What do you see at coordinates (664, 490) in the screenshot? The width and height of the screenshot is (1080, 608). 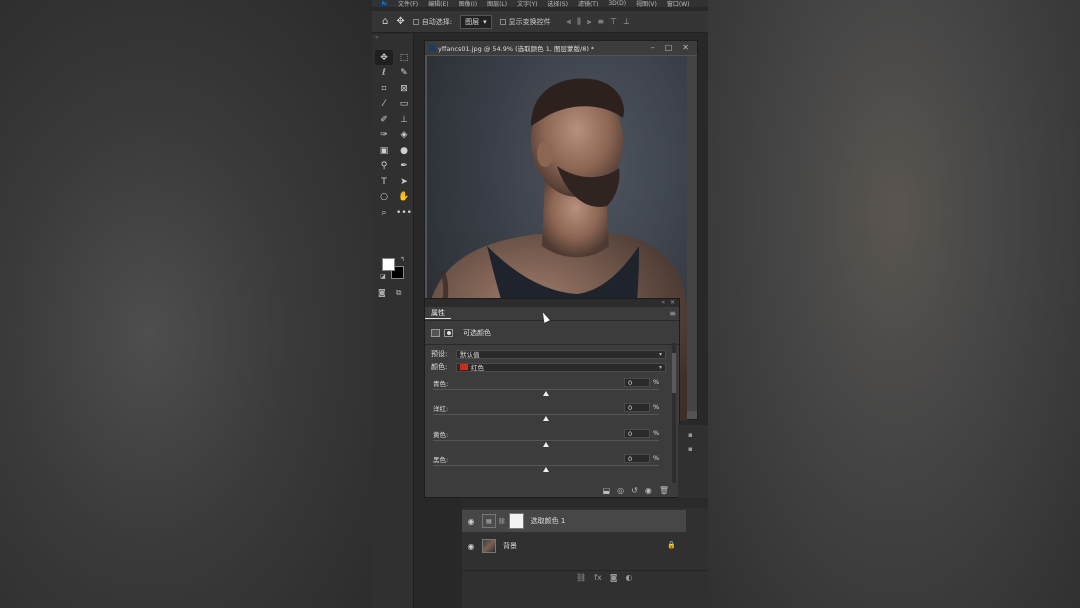 I see `trash-icon: 🗑` at bounding box center [664, 490].